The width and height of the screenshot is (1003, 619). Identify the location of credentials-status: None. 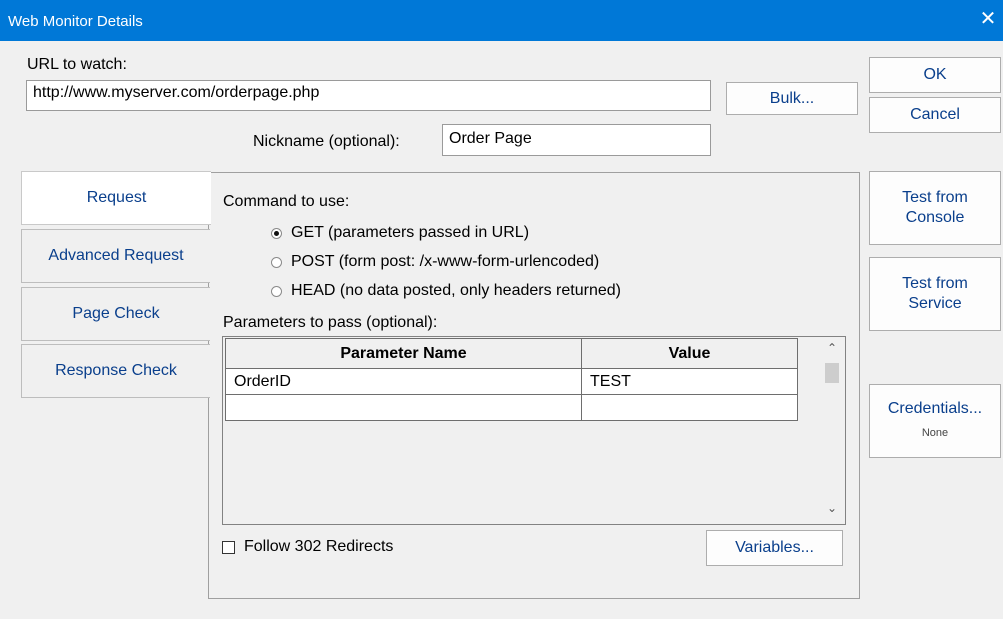
(935, 433).